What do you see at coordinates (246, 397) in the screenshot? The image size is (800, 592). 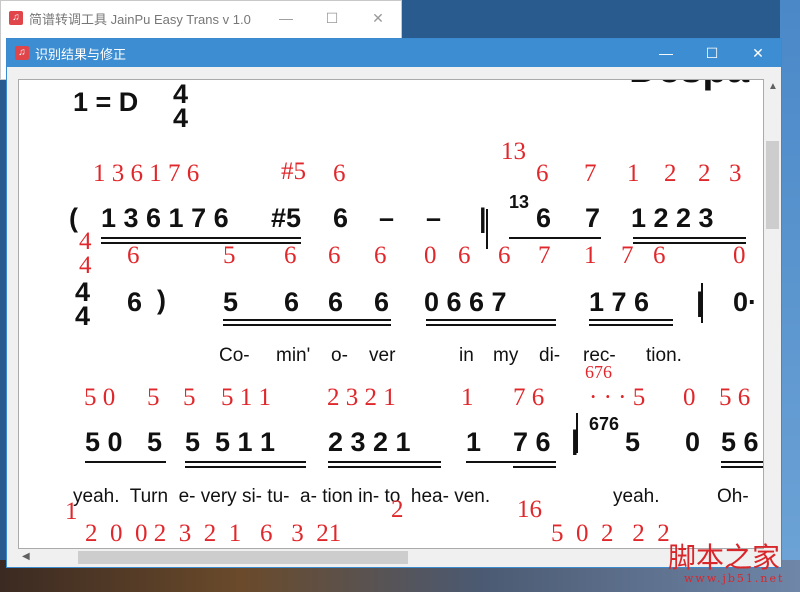 I see `row3-red-item: 5 1 1` at bounding box center [246, 397].